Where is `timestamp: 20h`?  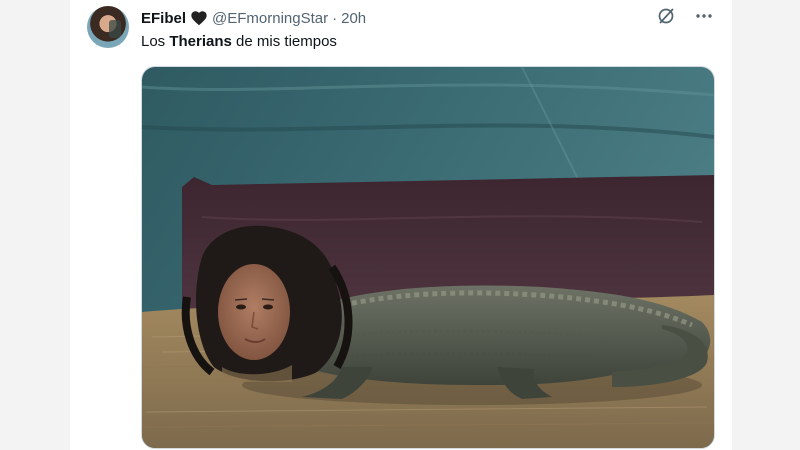 timestamp: 20h is located at coordinates (353, 18).